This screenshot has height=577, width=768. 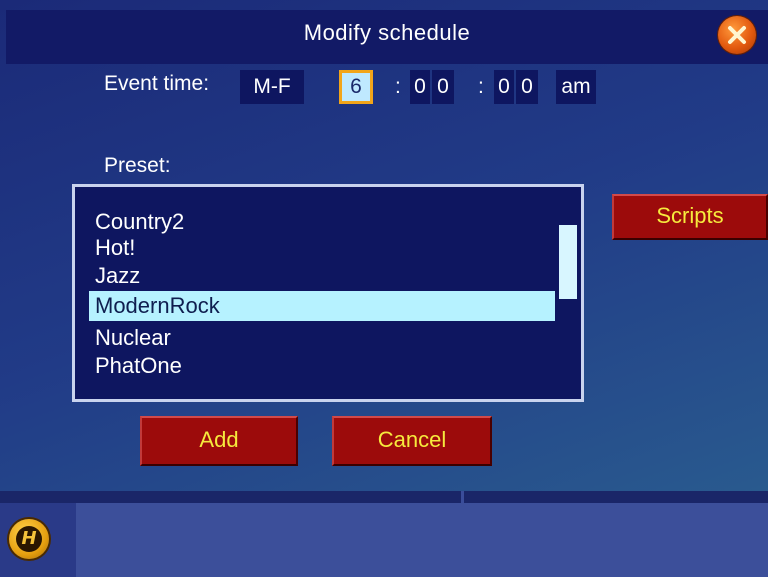 I want to click on preset-item: Hot!, so click(x=318, y=248).